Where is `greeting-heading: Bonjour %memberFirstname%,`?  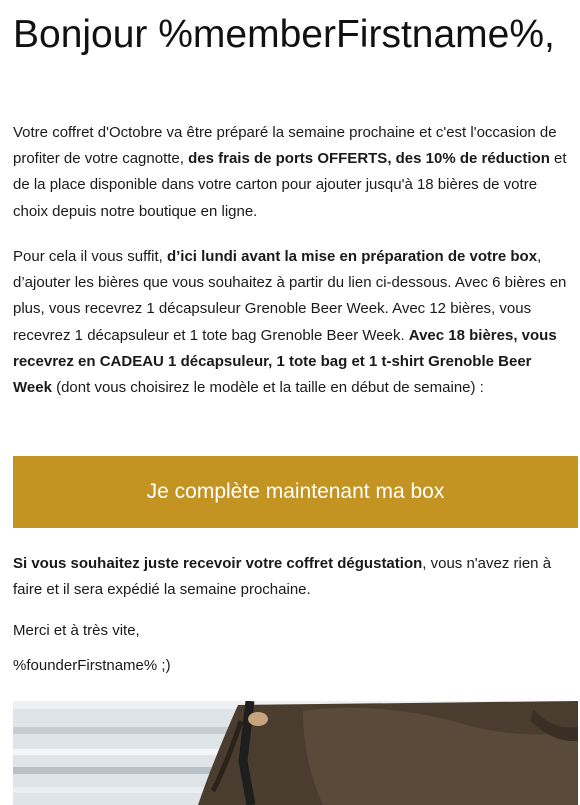 greeting-heading: Bonjour %memberFirstname%, is located at coordinates (284, 34).